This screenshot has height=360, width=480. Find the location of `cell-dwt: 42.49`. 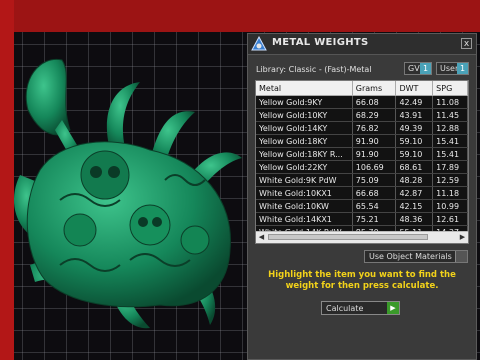

cell-dwt: 42.49 is located at coordinates (414, 102).